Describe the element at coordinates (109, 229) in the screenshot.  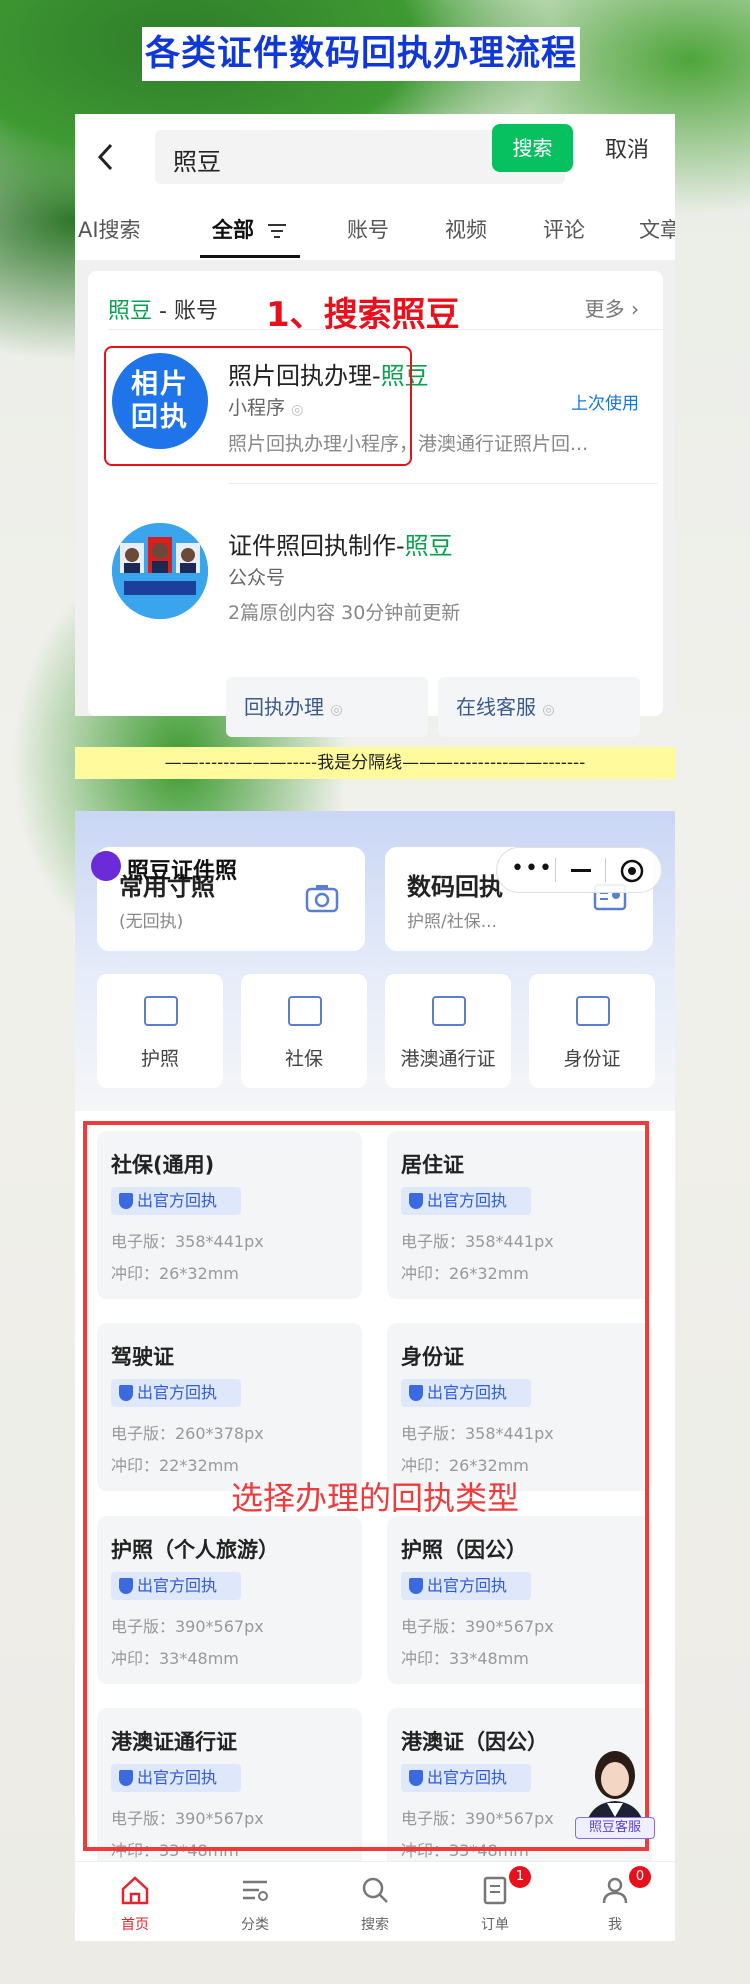
I see `tab-ai-search: AI搜索` at that location.